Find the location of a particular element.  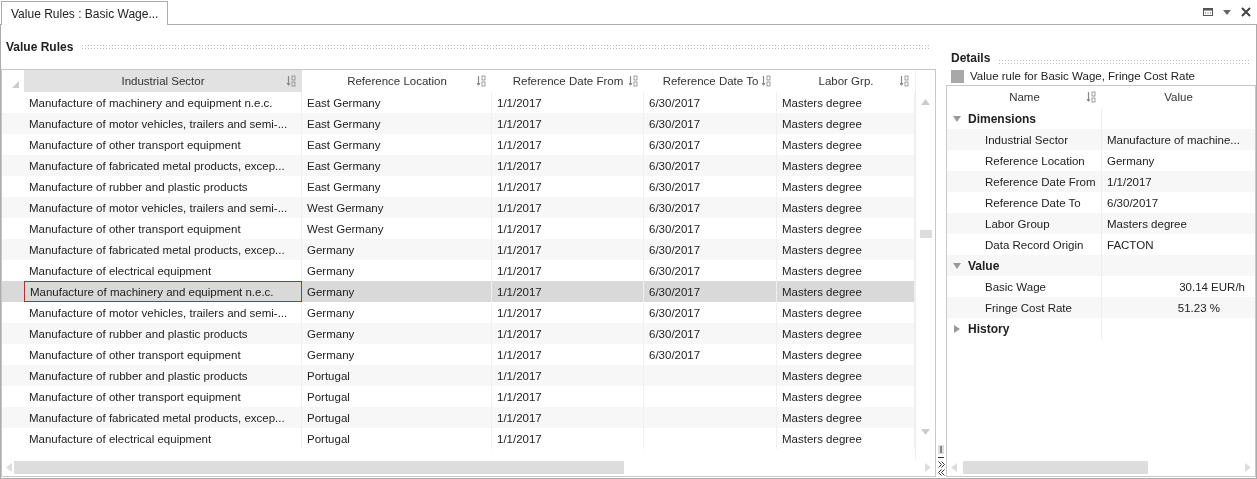

table-row: Manufacture of fabricated metal products, excep... Germany 1/1/2017 6/30/2017 Masters degree is located at coordinates (458, 249).